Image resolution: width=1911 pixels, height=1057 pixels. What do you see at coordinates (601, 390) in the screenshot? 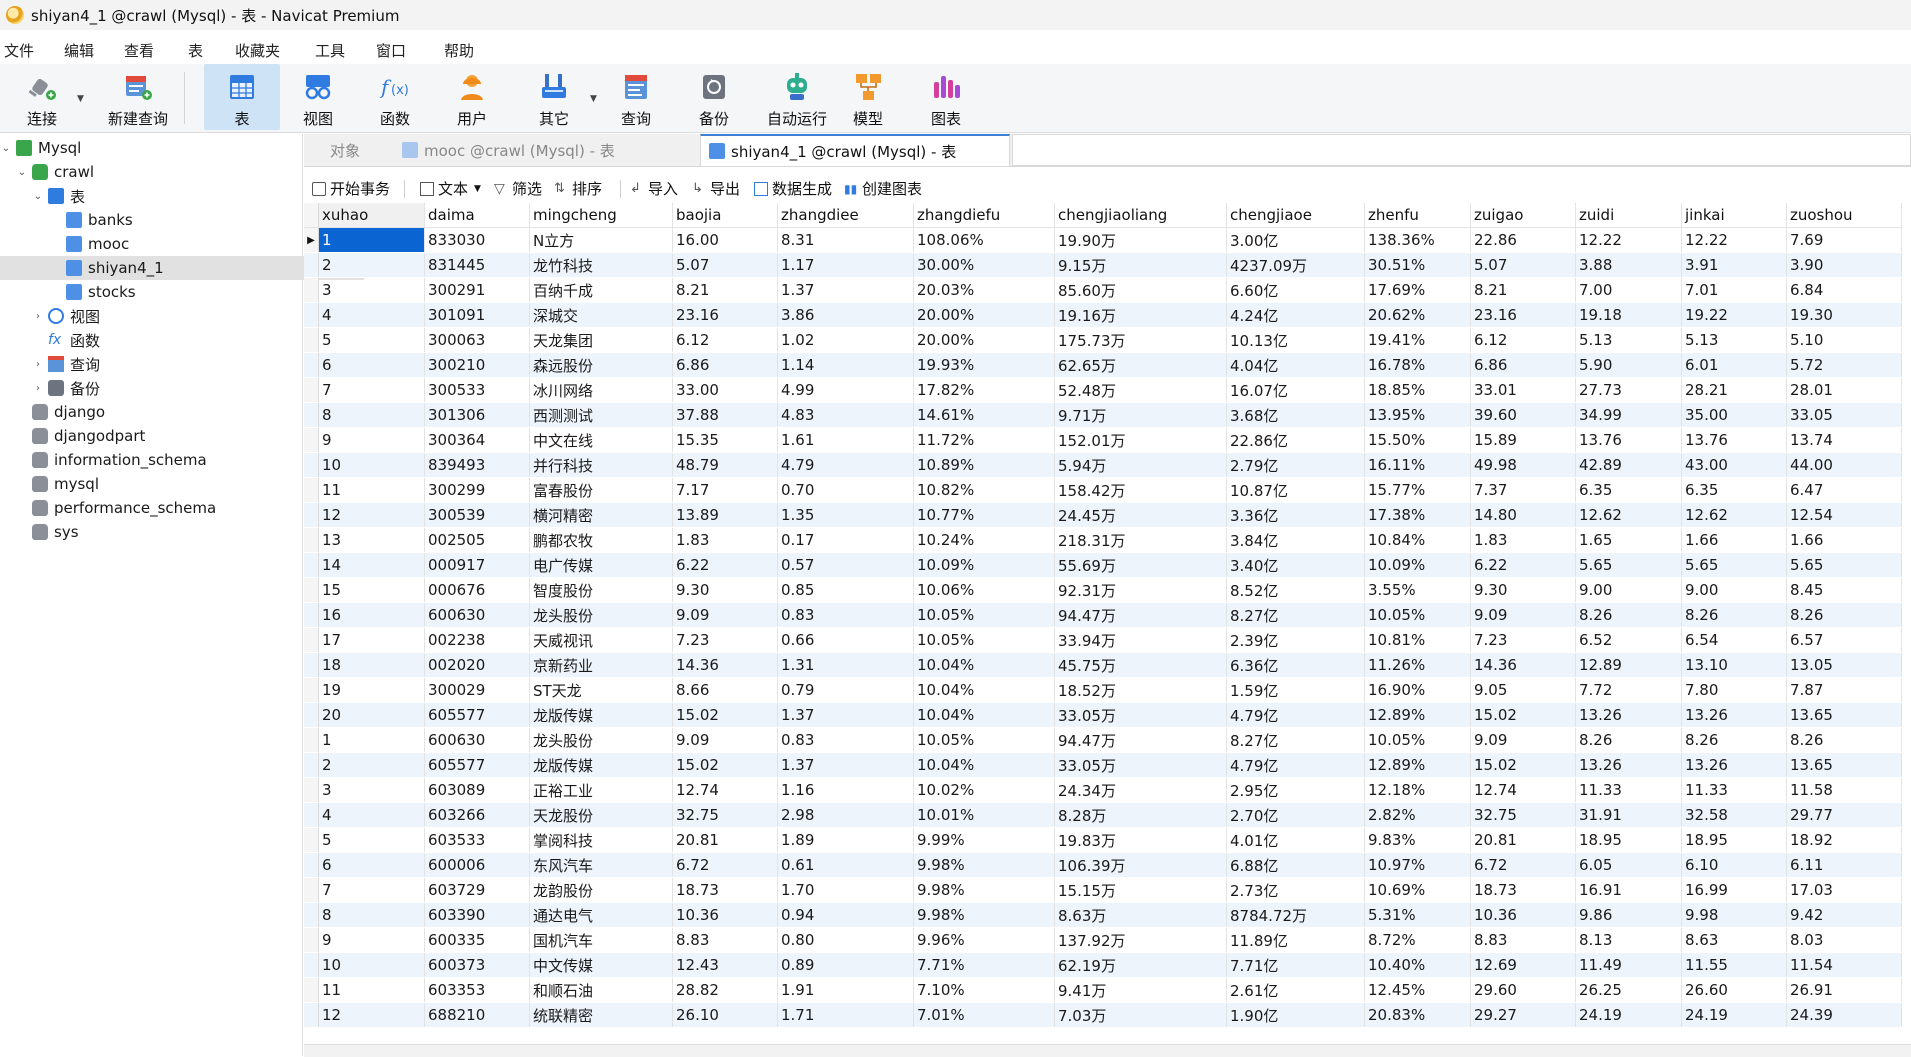
I see `cell-mingcheng: 冰川网络` at bounding box center [601, 390].